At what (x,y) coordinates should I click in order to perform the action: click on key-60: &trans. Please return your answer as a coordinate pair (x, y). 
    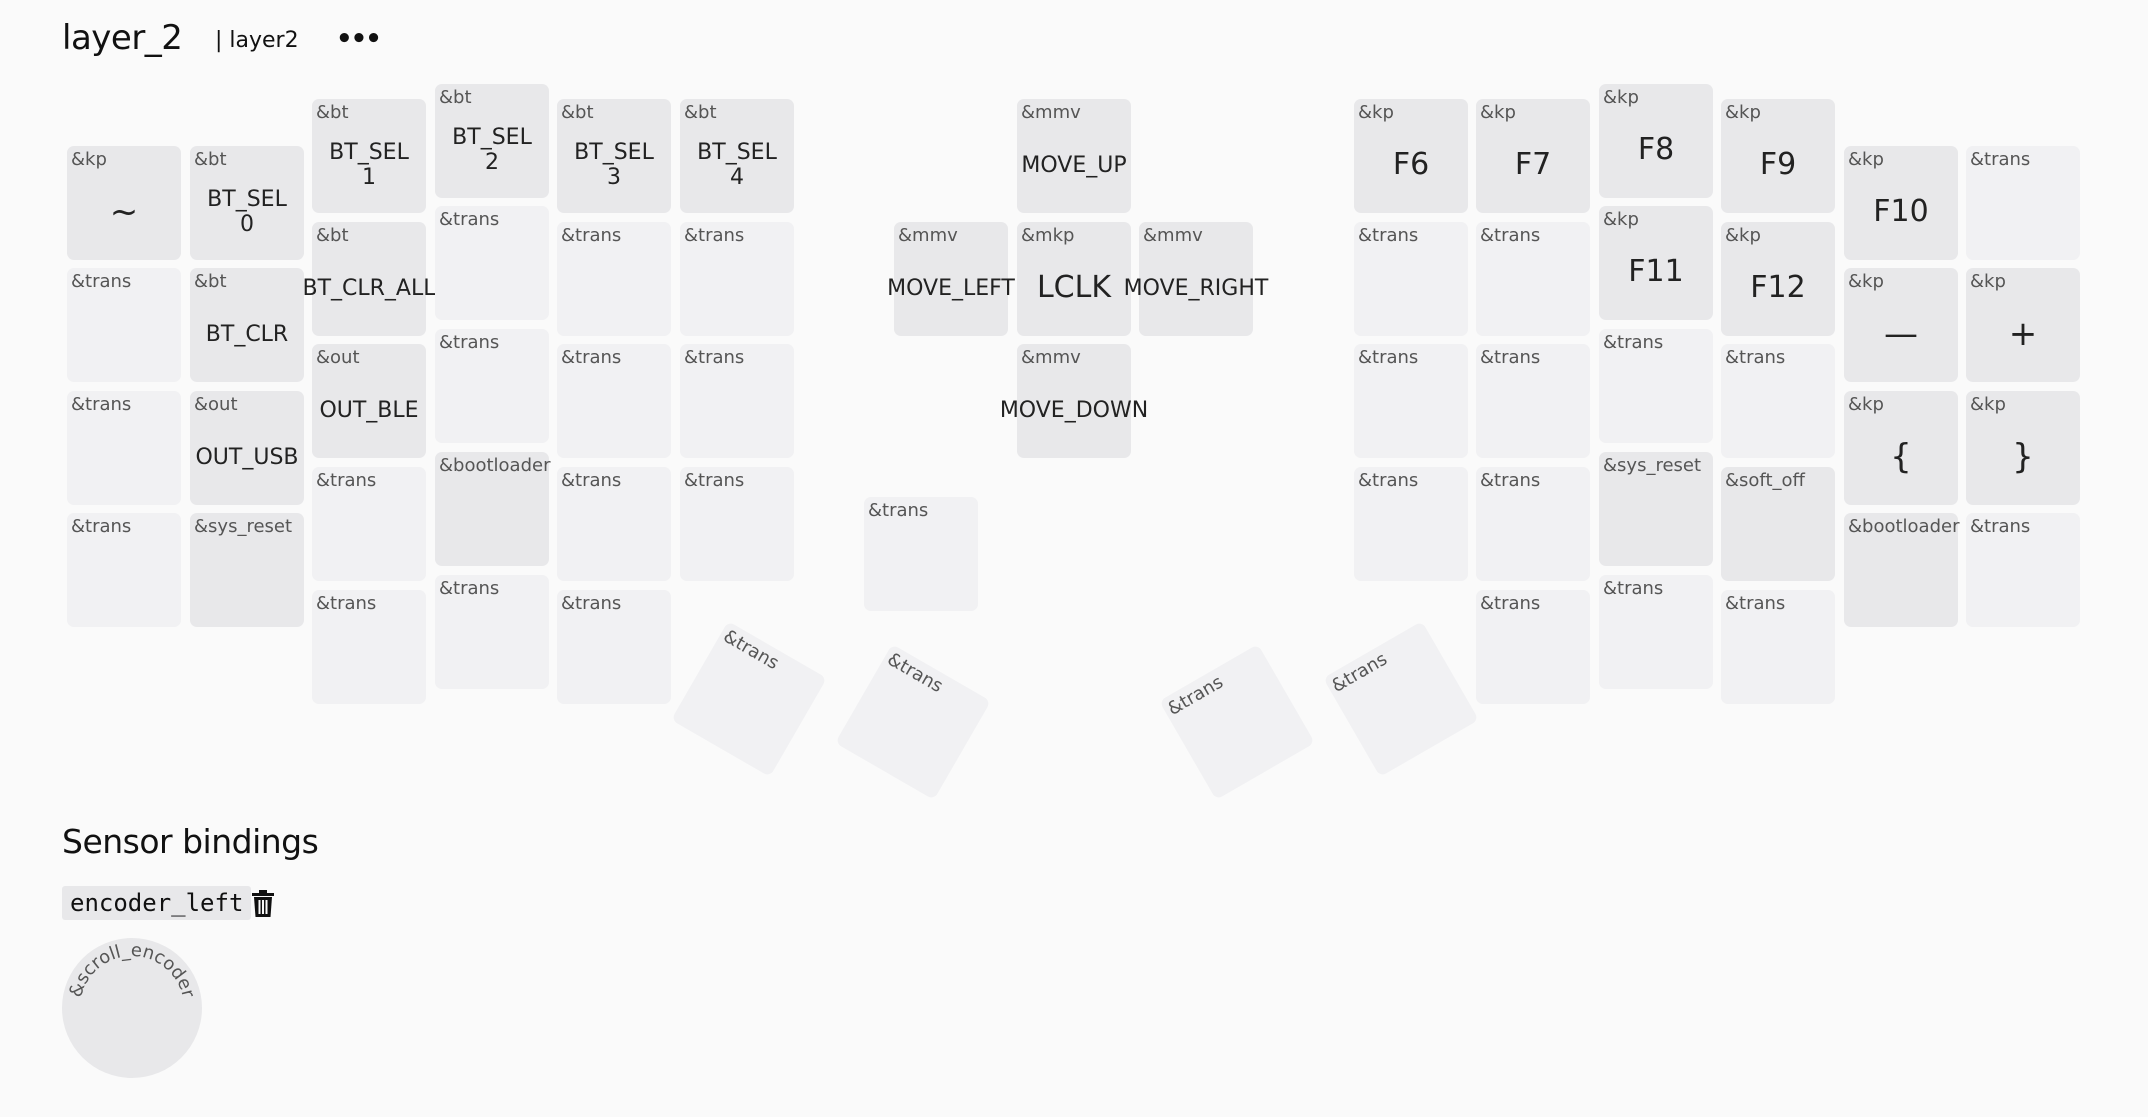
    Looking at the image, I should click on (1778, 647).